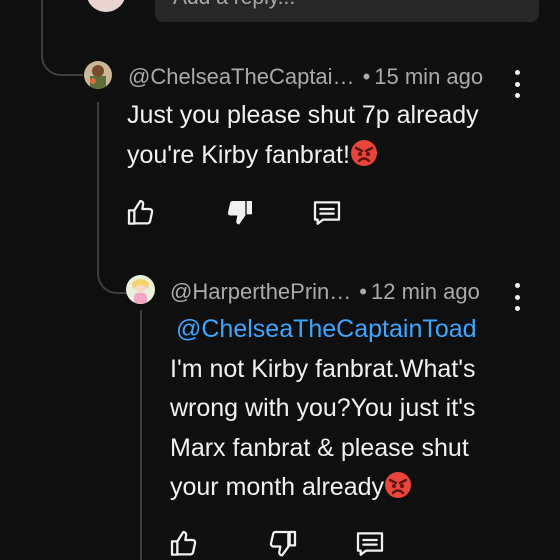 The width and height of the screenshot is (560, 560). I want to click on comment-timestamp: 15 min ago, so click(429, 76).